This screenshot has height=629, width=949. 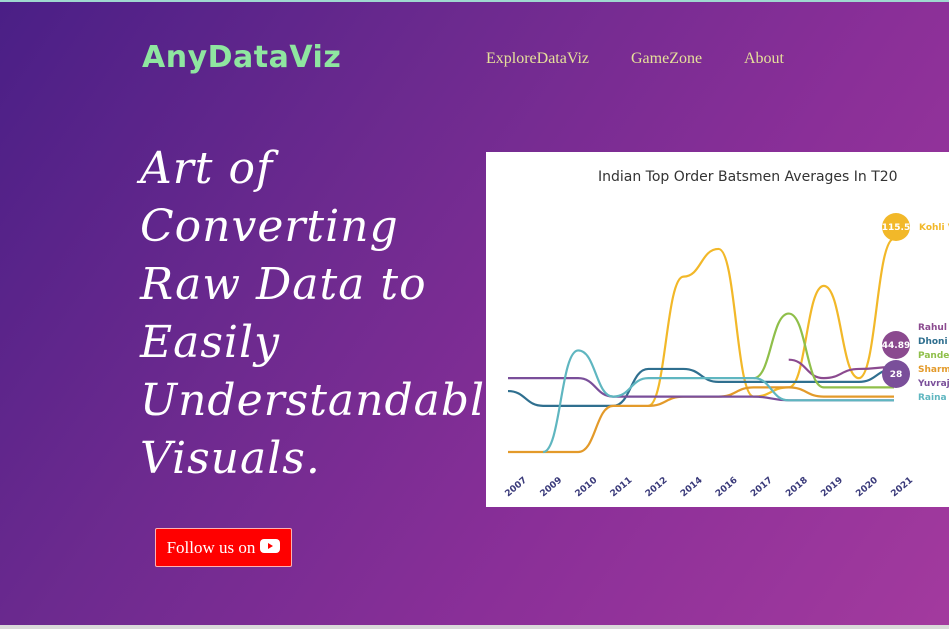 What do you see at coordinates (933, 370) in the screenshot?
I see `series-label-sharma: Sharma` at bounding box center [933, 370].